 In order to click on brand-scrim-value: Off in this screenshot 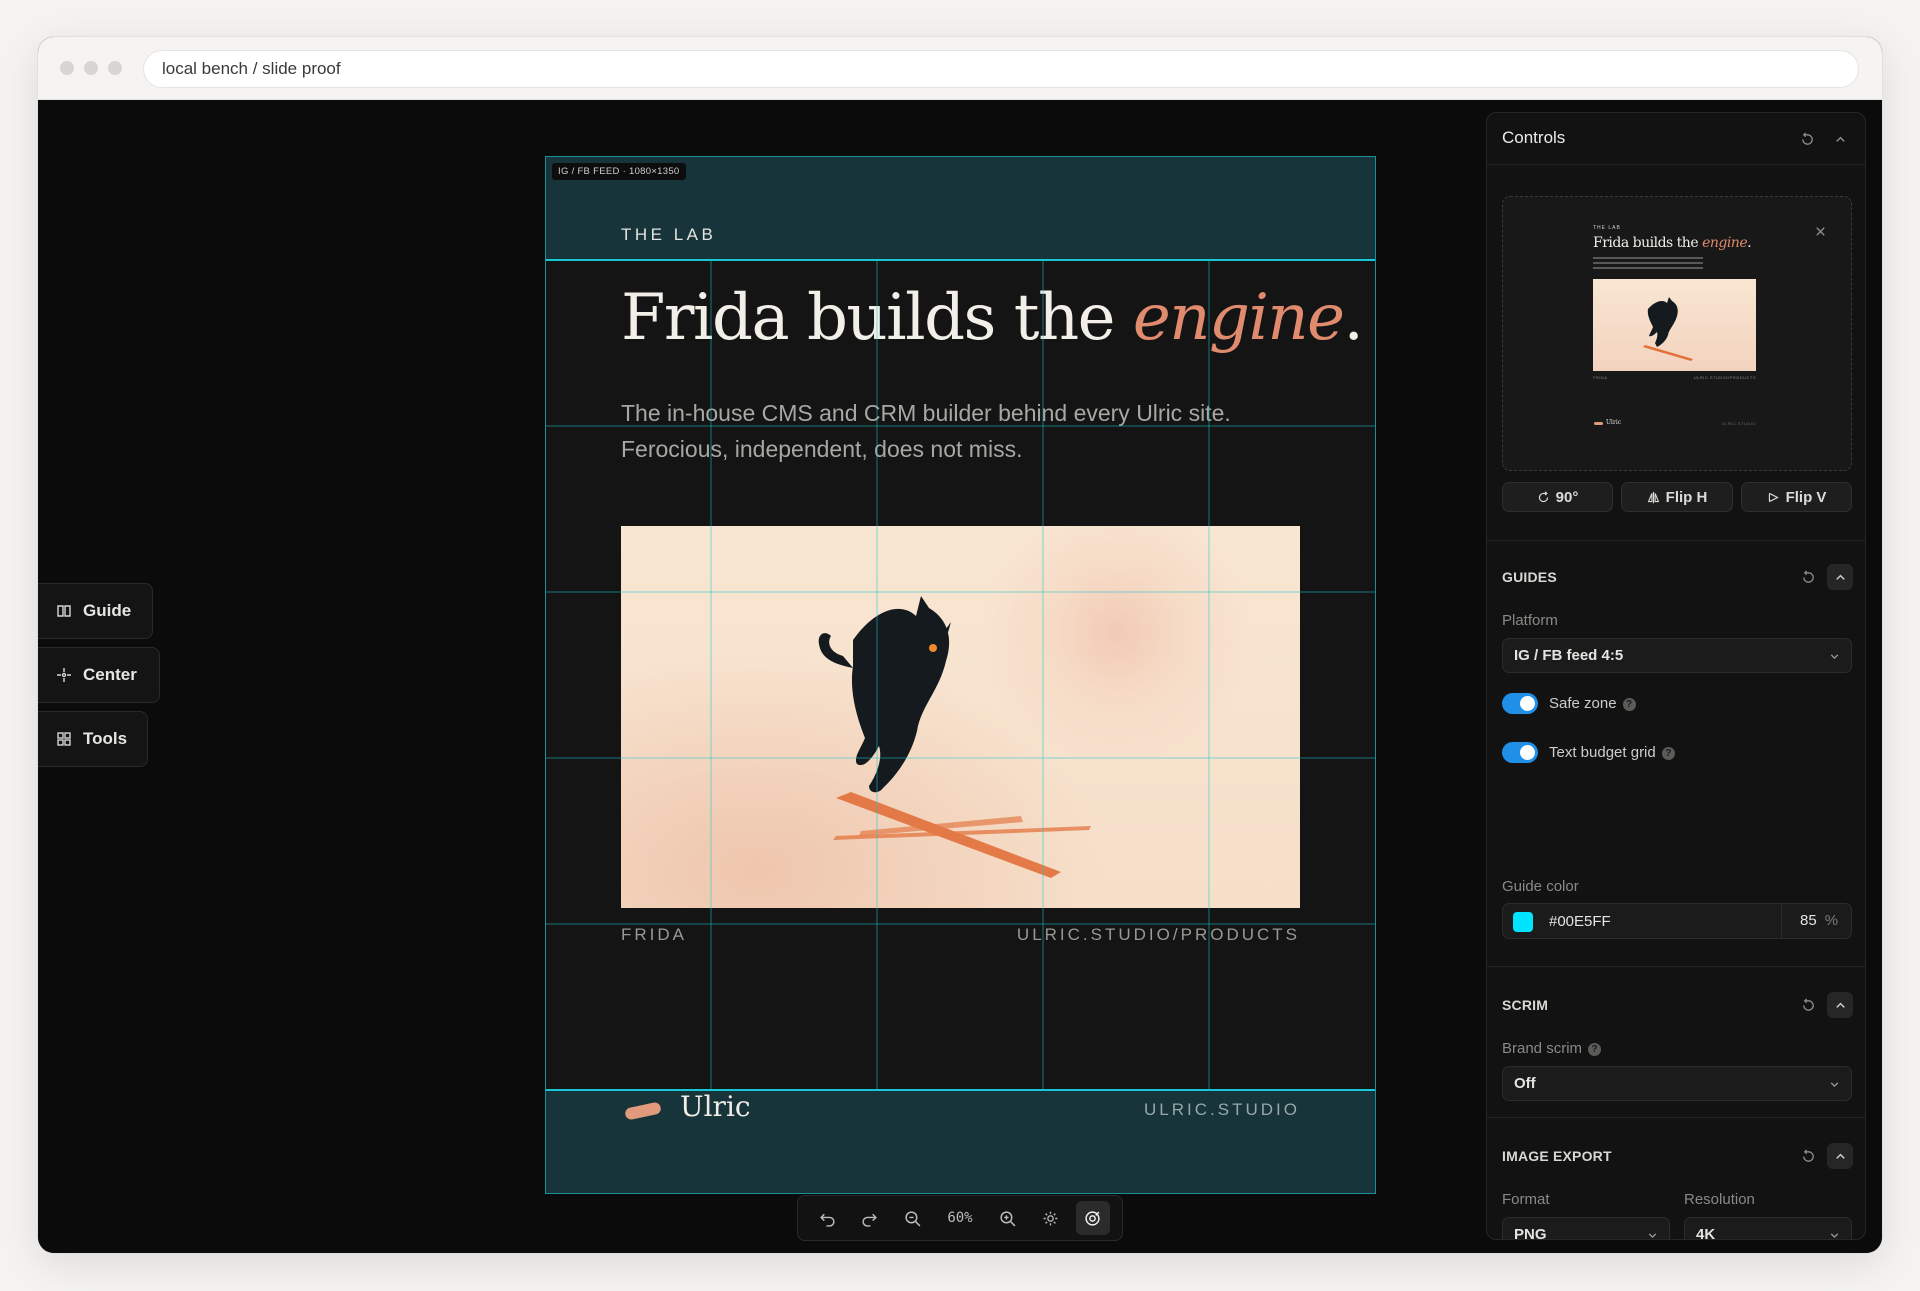, I will do `click(1525, 1083)`.